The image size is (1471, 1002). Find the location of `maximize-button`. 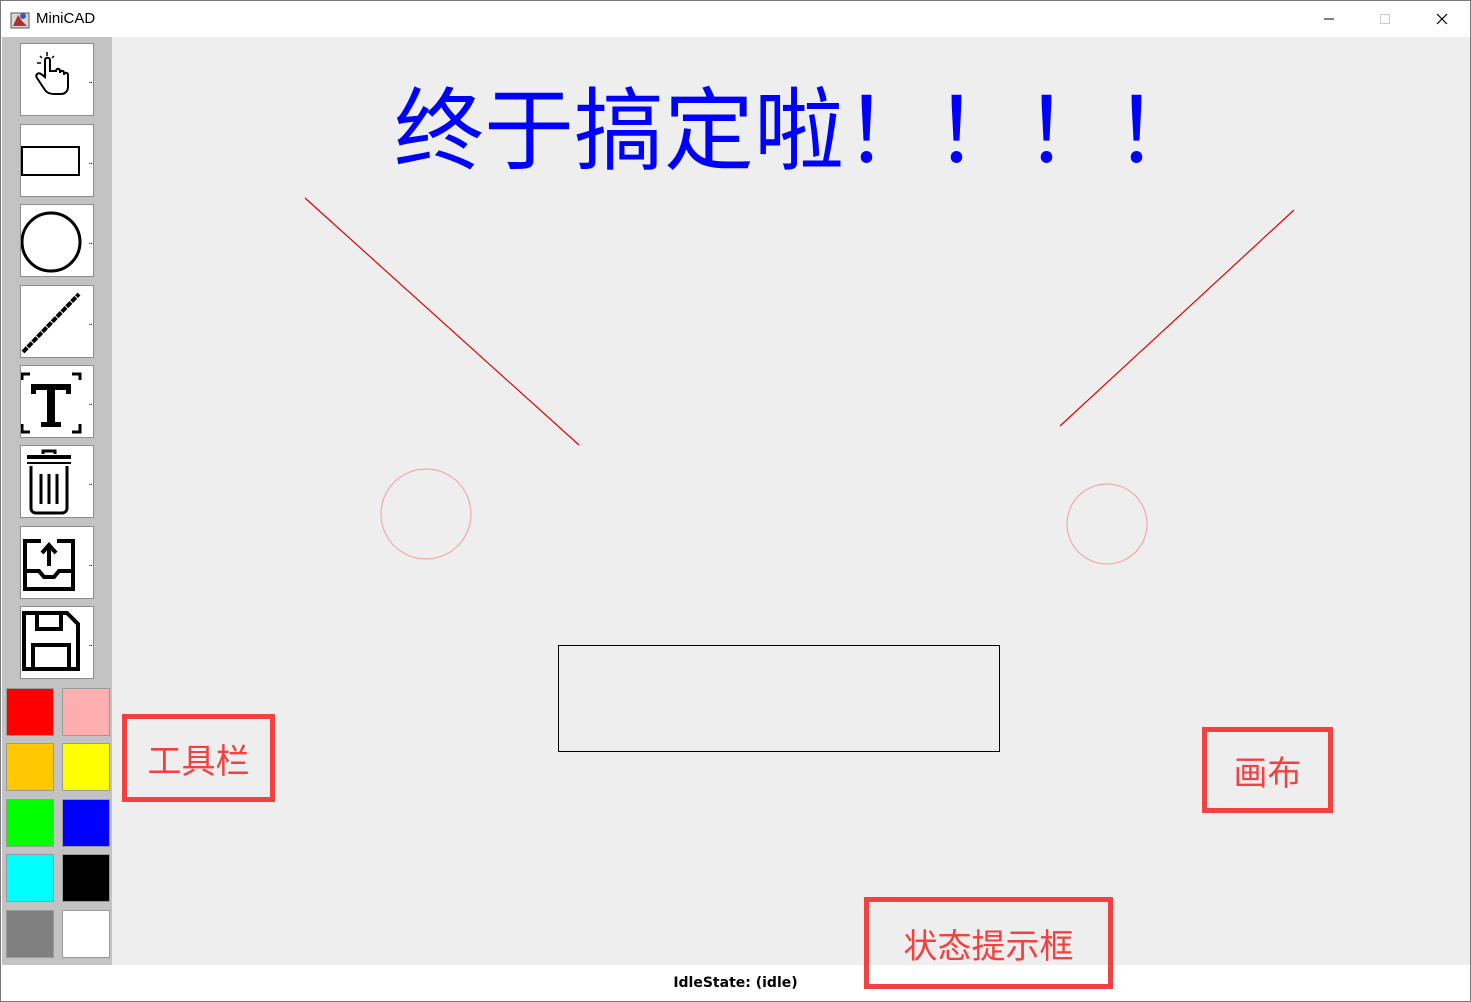

maximize-button is located at coordinates (1385, 19).